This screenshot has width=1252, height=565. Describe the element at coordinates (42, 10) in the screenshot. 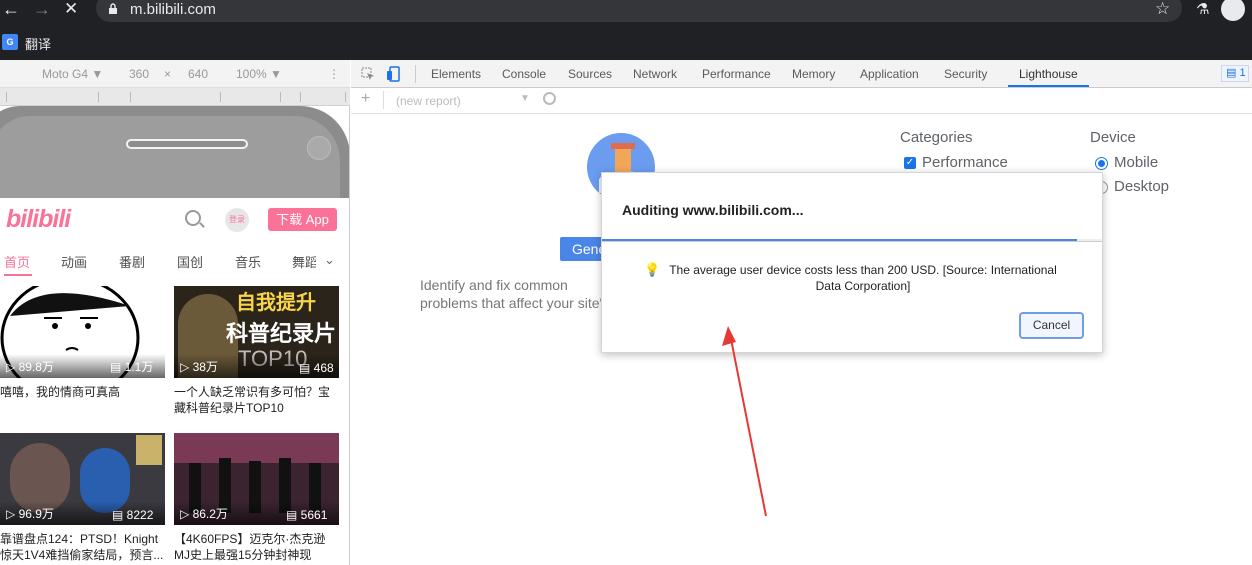

I see `forward-icon: →` at that location.